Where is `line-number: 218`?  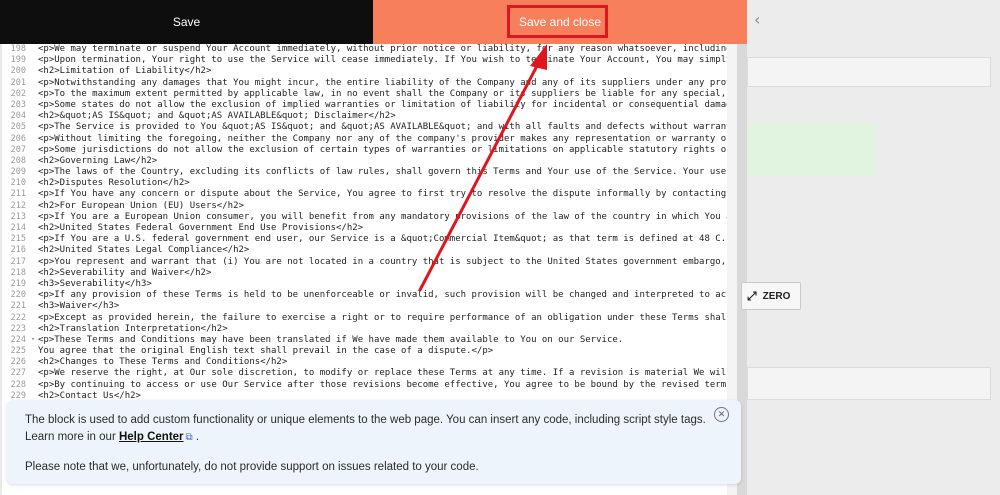 line-number: 218 is located at coordinates (18, 272).